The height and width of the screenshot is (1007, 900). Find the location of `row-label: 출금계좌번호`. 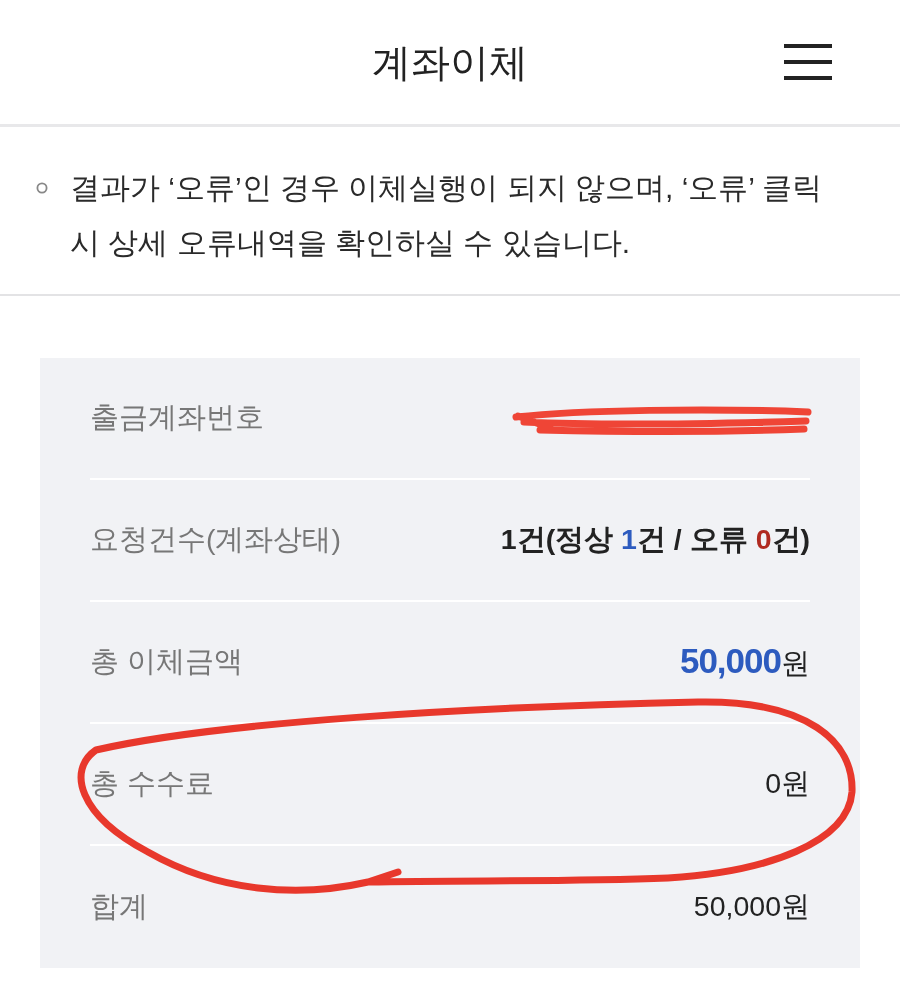

row-label: 출금계좌번호 is located at coordinates (177, 417).